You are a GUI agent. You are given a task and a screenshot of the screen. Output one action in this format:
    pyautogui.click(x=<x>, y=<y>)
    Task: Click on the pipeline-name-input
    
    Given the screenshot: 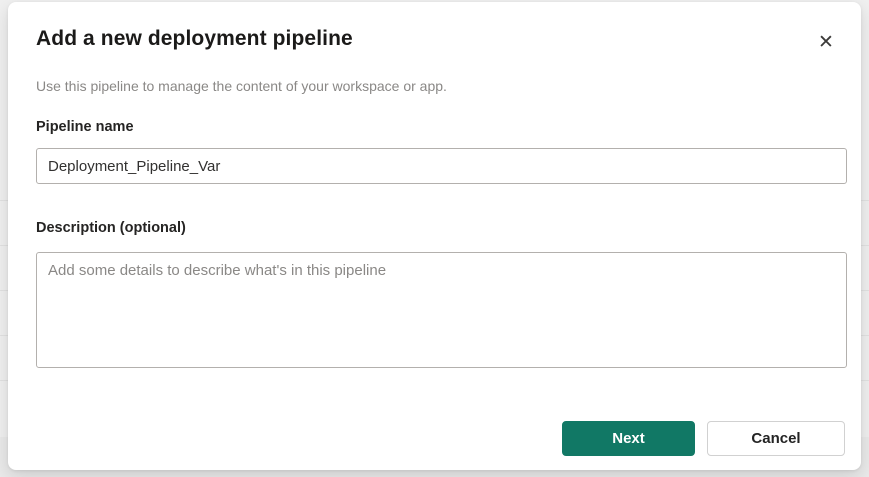 What is the action you would take?
    pyautogui.click(x=441, y=166)
    